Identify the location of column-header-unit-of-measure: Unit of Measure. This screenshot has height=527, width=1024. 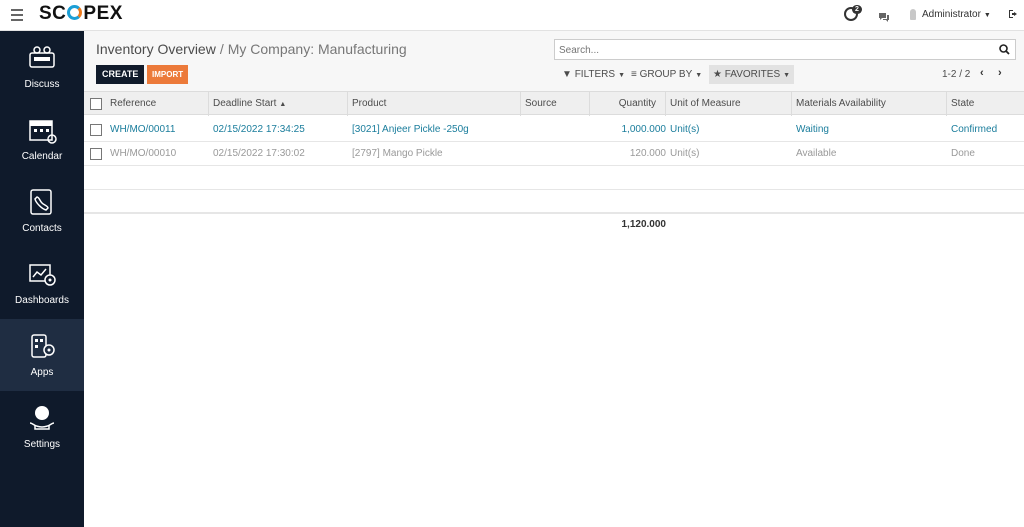
(705, 104).